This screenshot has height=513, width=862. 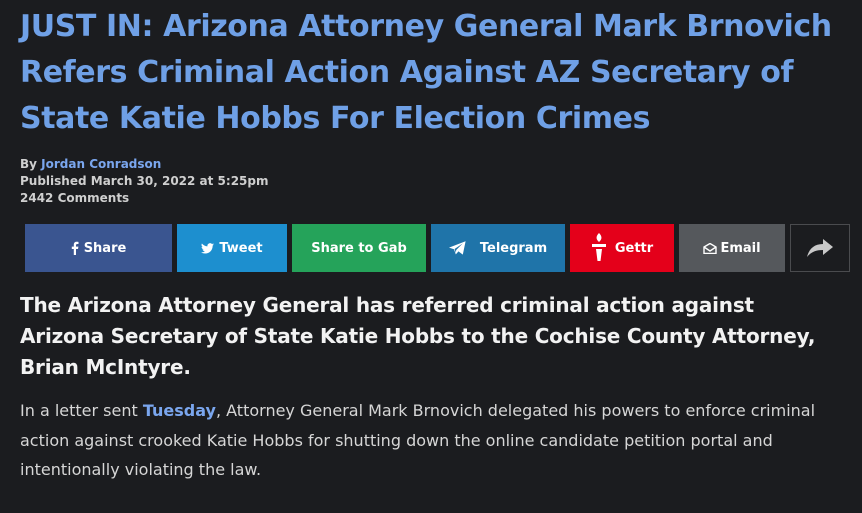 I want to click on gab-share-label: Share to Gab, so click(x=359, y=248).